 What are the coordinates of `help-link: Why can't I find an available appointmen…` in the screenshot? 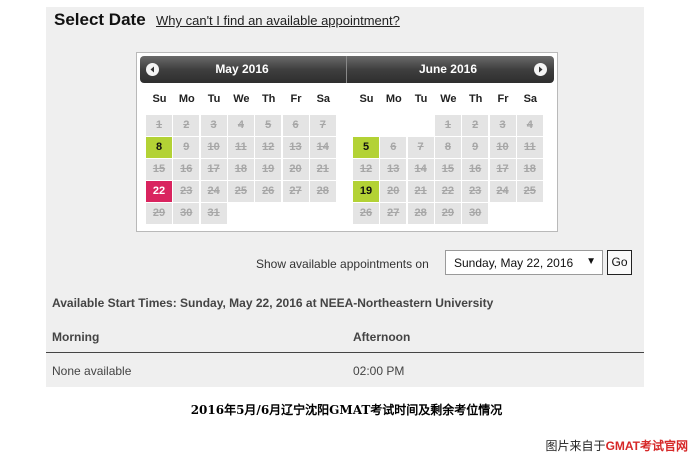 It's located at (278, 20).